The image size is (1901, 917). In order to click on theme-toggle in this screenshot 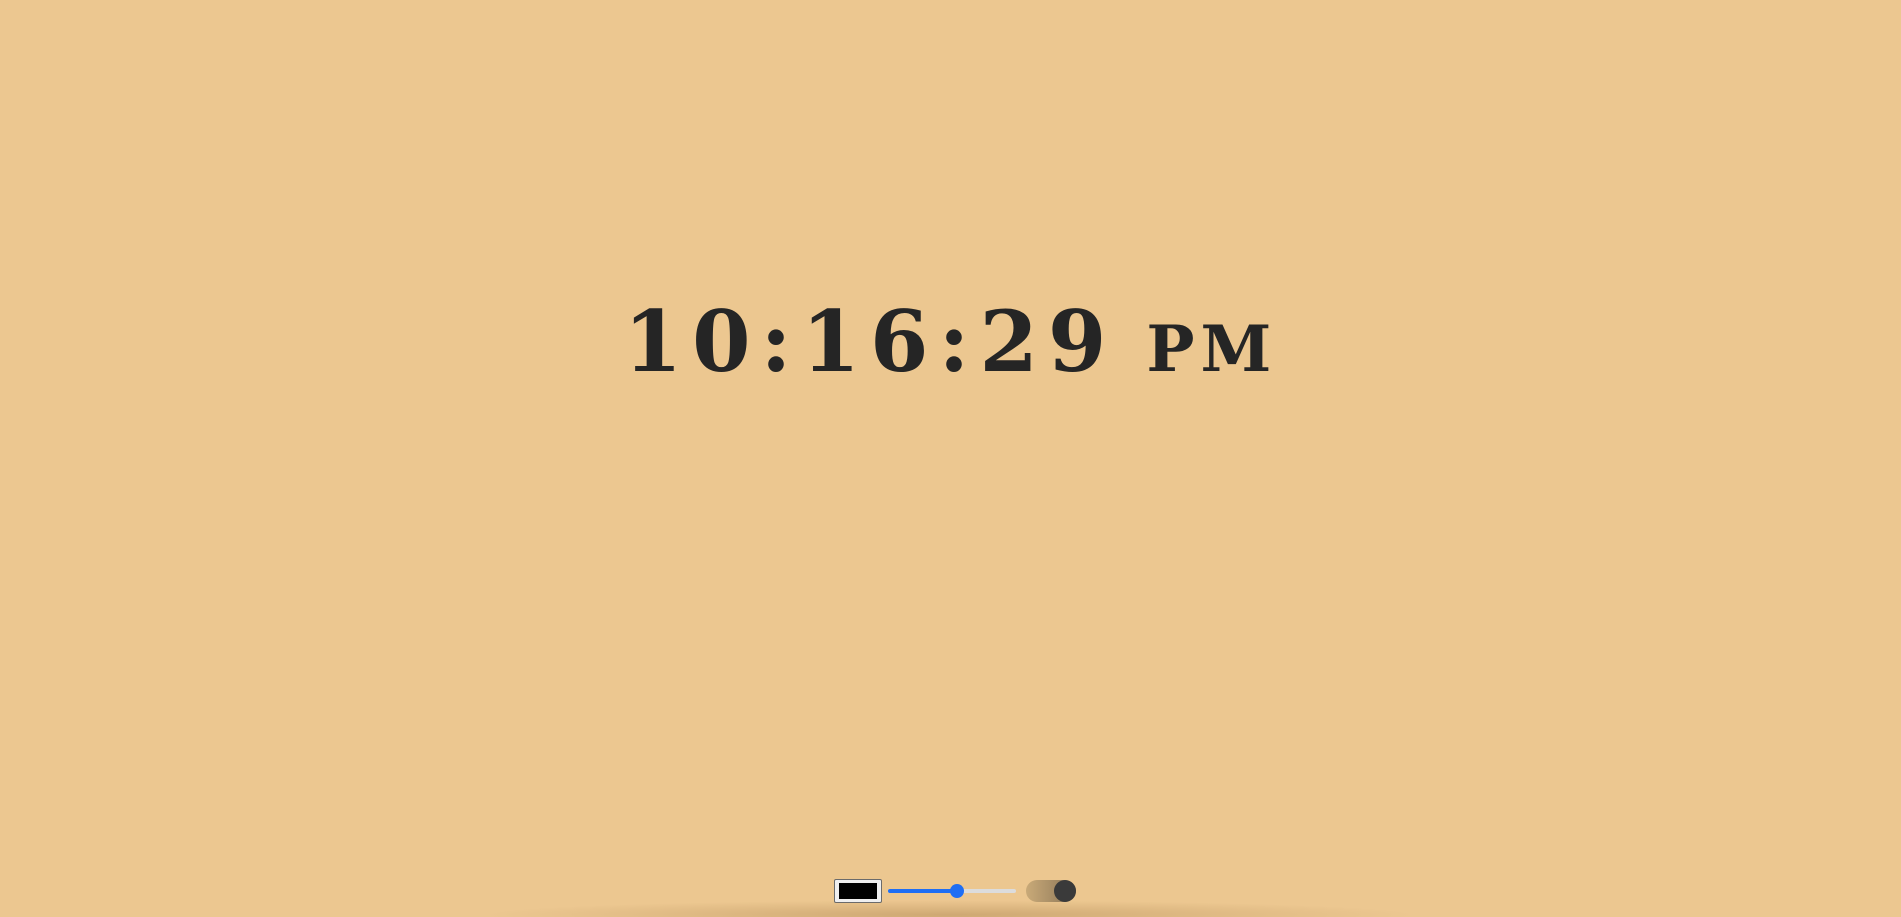, I will do `click(1051, 891)`.